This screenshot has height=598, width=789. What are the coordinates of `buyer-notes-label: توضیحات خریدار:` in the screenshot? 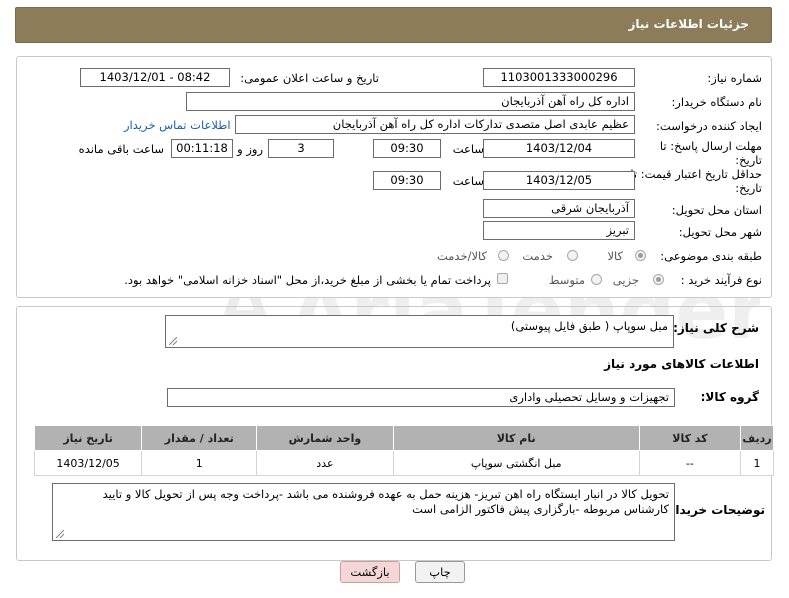 It's located at (714, 510).